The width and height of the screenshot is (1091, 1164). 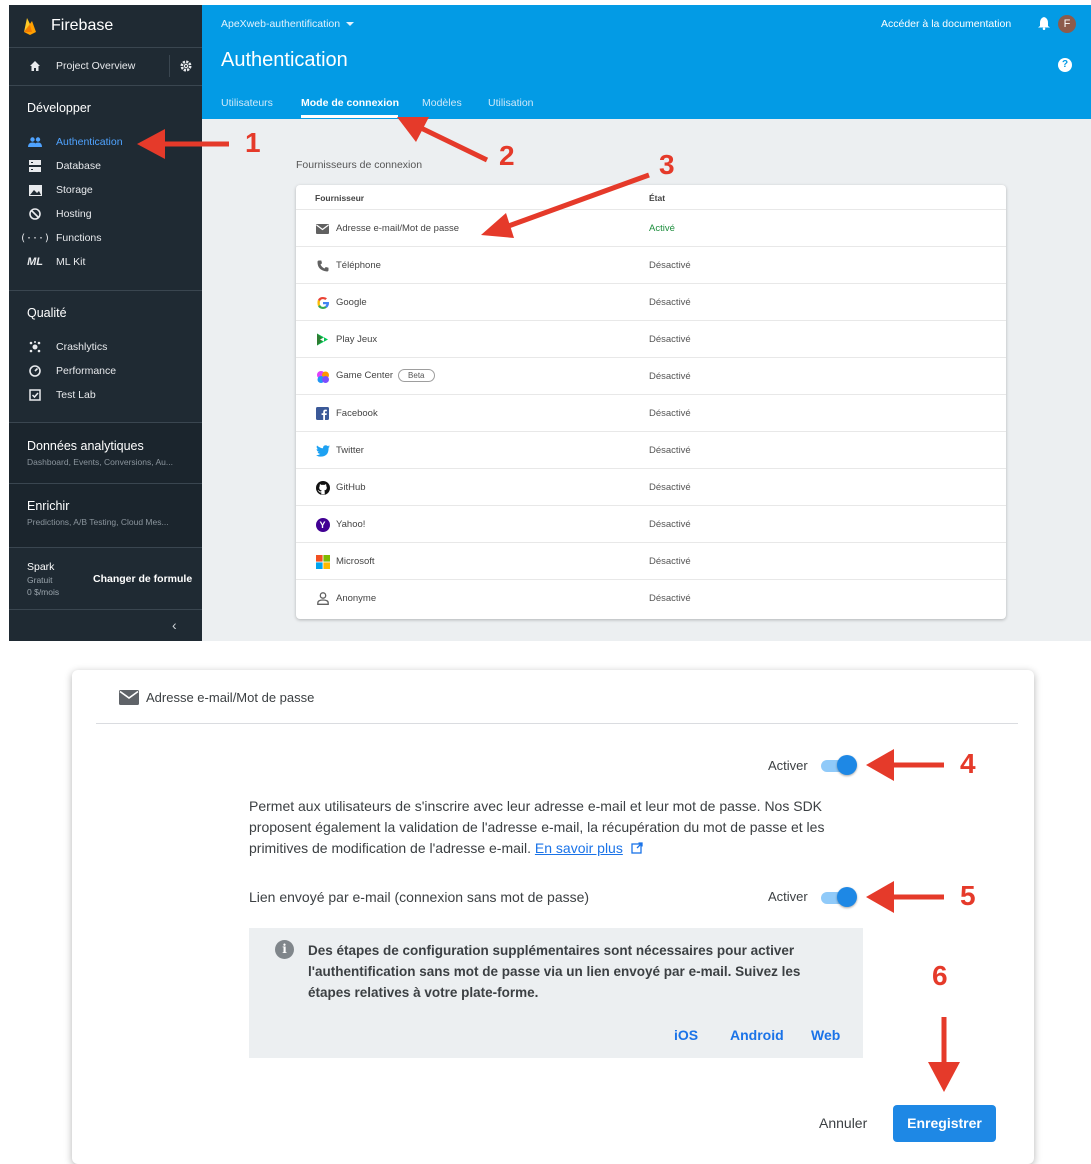 What do you see at coordinates (968, 763) in the screenshot?
I see `annotation-number-4: 4` at bounding box center [968, 763].